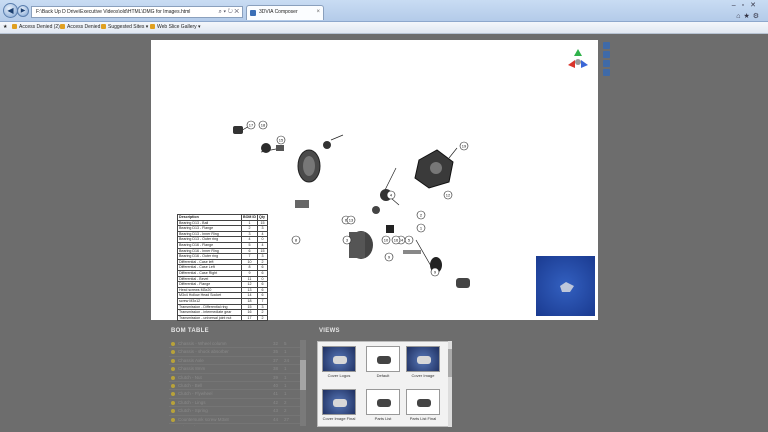 This screenshot has width=768, height=432. Describe the element at coordinates (237, 352) in the screenshot. I see `bom-list-item: Chassis - shock absorber 35 1` at that location.